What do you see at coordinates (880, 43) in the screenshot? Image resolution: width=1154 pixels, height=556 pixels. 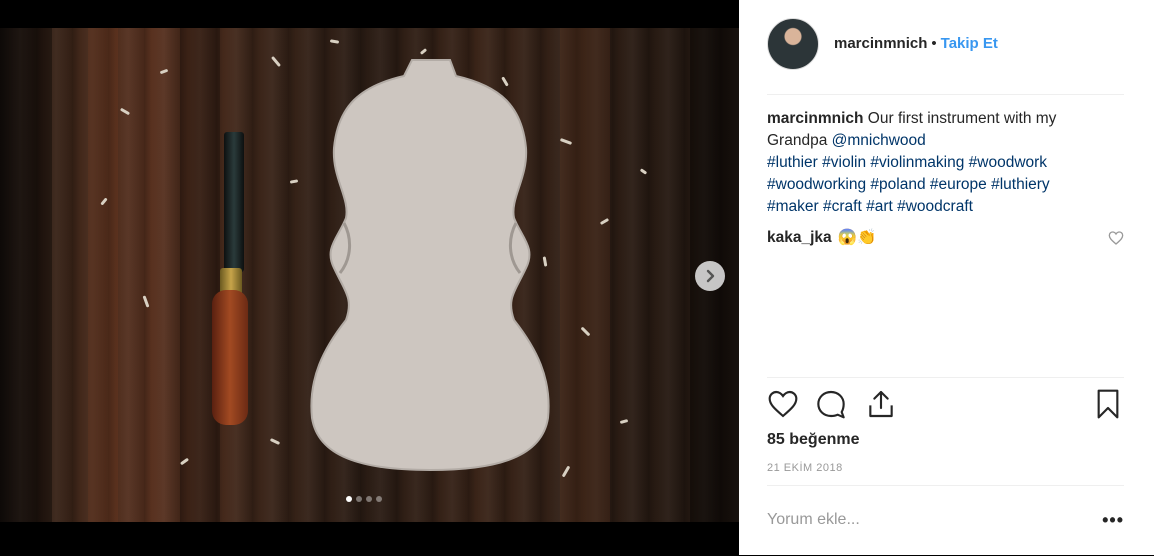 I see `header-username: marcinmnich` at bounding box center [880, 43].